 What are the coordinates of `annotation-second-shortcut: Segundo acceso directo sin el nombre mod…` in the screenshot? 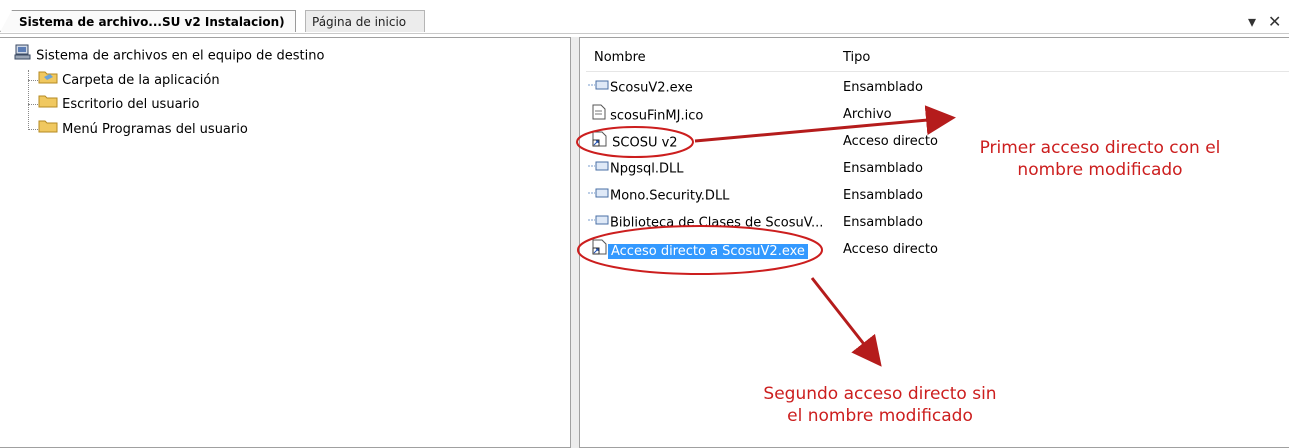 It's located at (880, 405).